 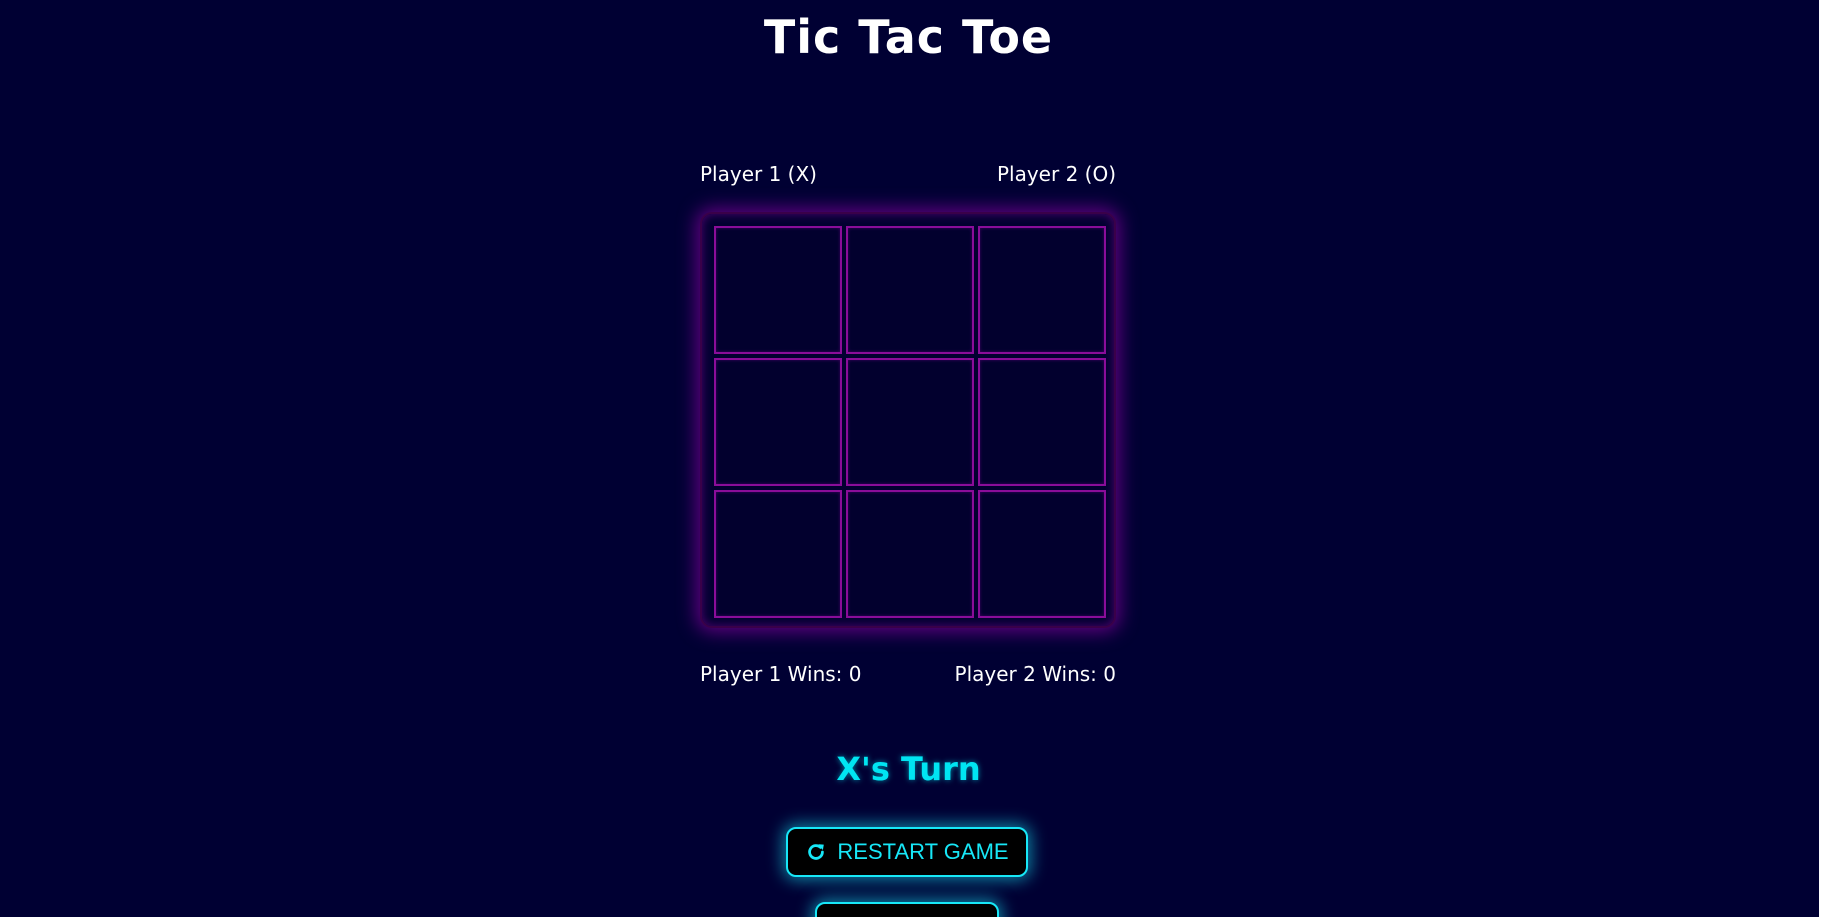 I want to click on player1-wins: Player 1 Wins: 0, so click(x=781, y=674).